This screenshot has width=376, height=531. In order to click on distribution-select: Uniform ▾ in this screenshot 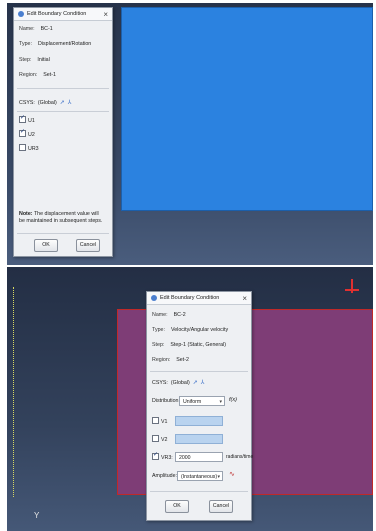, I will do `click(202, 401)`.